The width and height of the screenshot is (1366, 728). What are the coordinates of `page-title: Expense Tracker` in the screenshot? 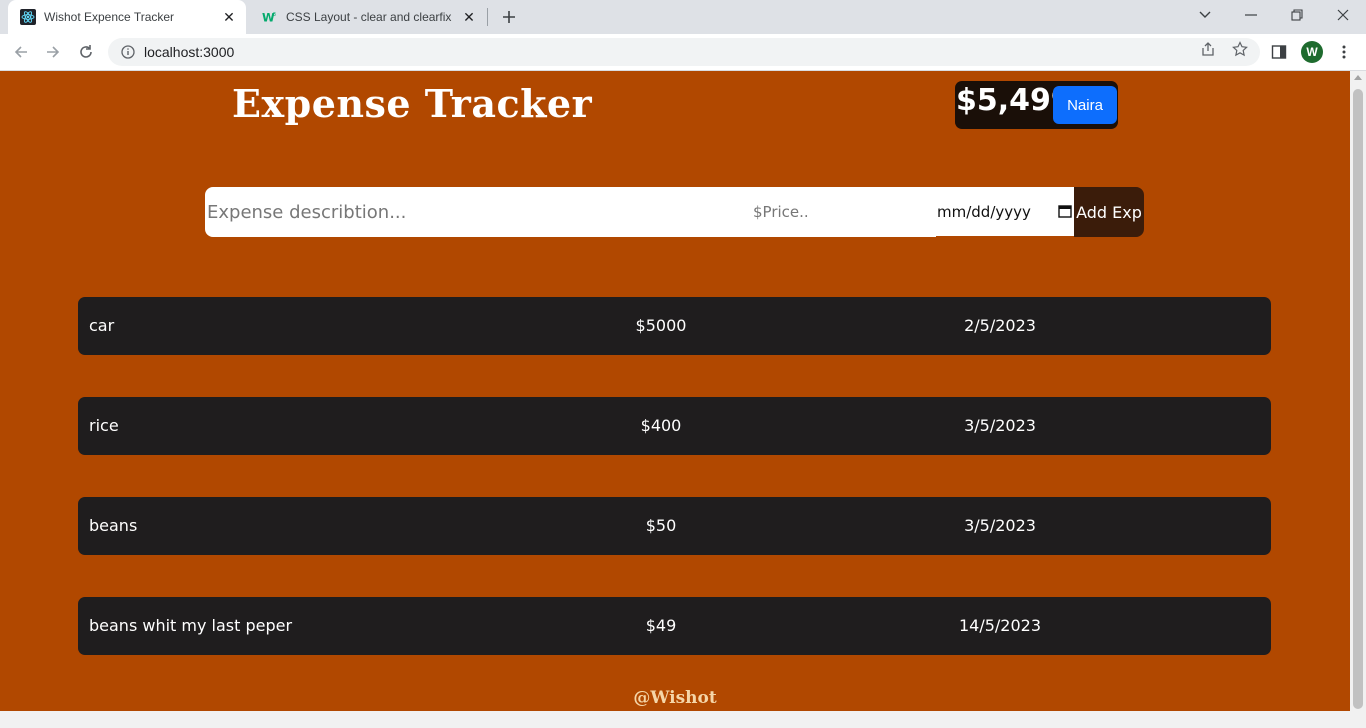 It's located at (412, 103).